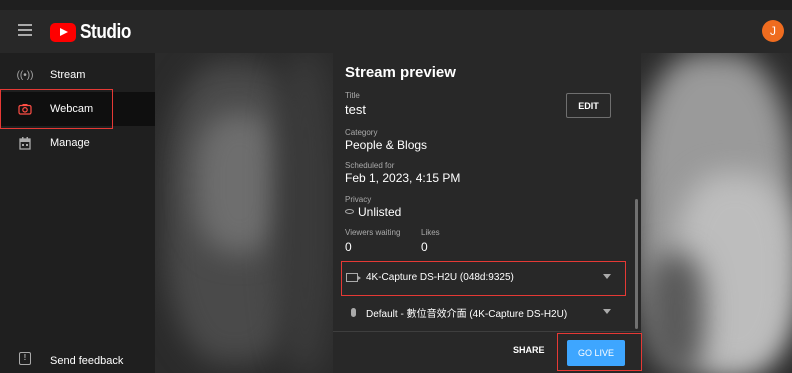 This screenshot has width=792, height=373. Describe the element at coordinates (403, 178) in the screenshot. I see `scheduled-value: Feb 1, 2023, 4:15 PM` at that location.